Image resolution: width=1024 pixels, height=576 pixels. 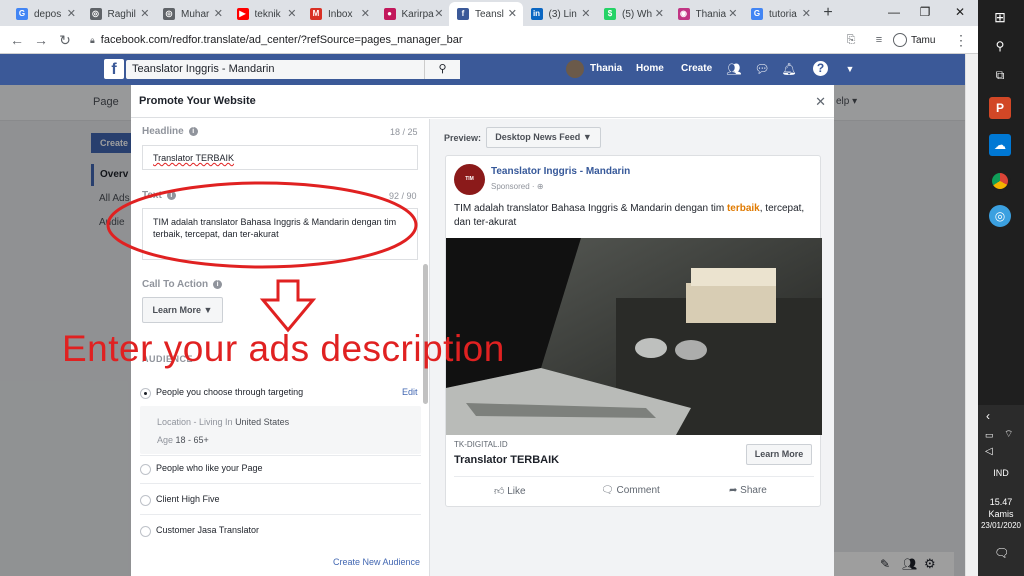 What do you see at coordinates (1000, 216) in the screenshot?
I see `network-app-icon: ◎` at bounding box center [1000, 216].